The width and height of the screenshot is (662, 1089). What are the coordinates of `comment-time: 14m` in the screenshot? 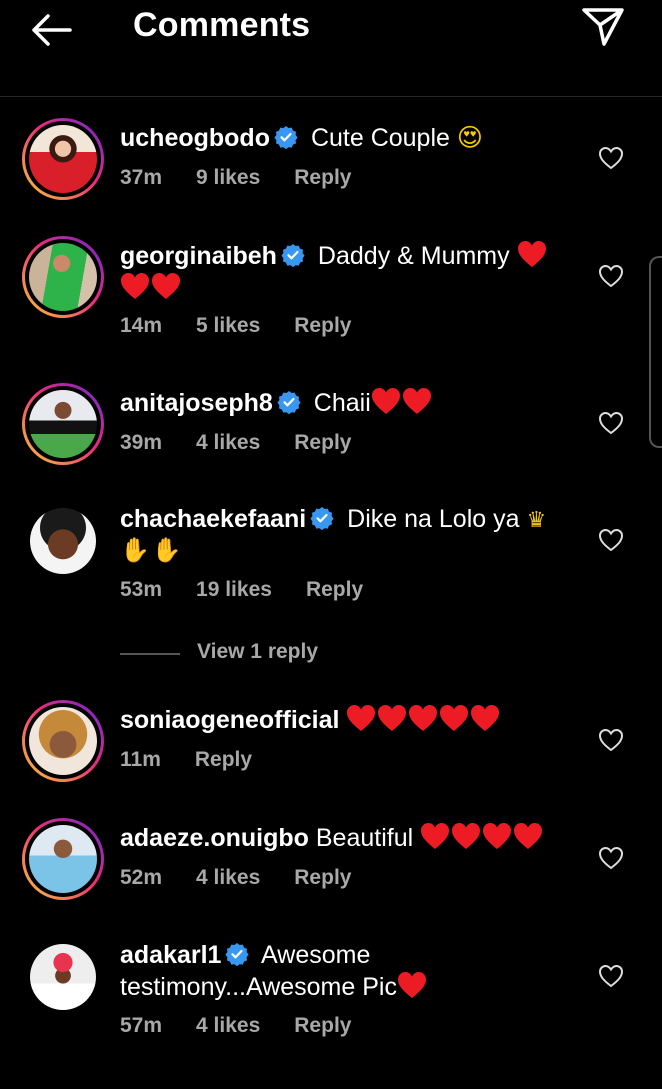 It's located at (141, 325).